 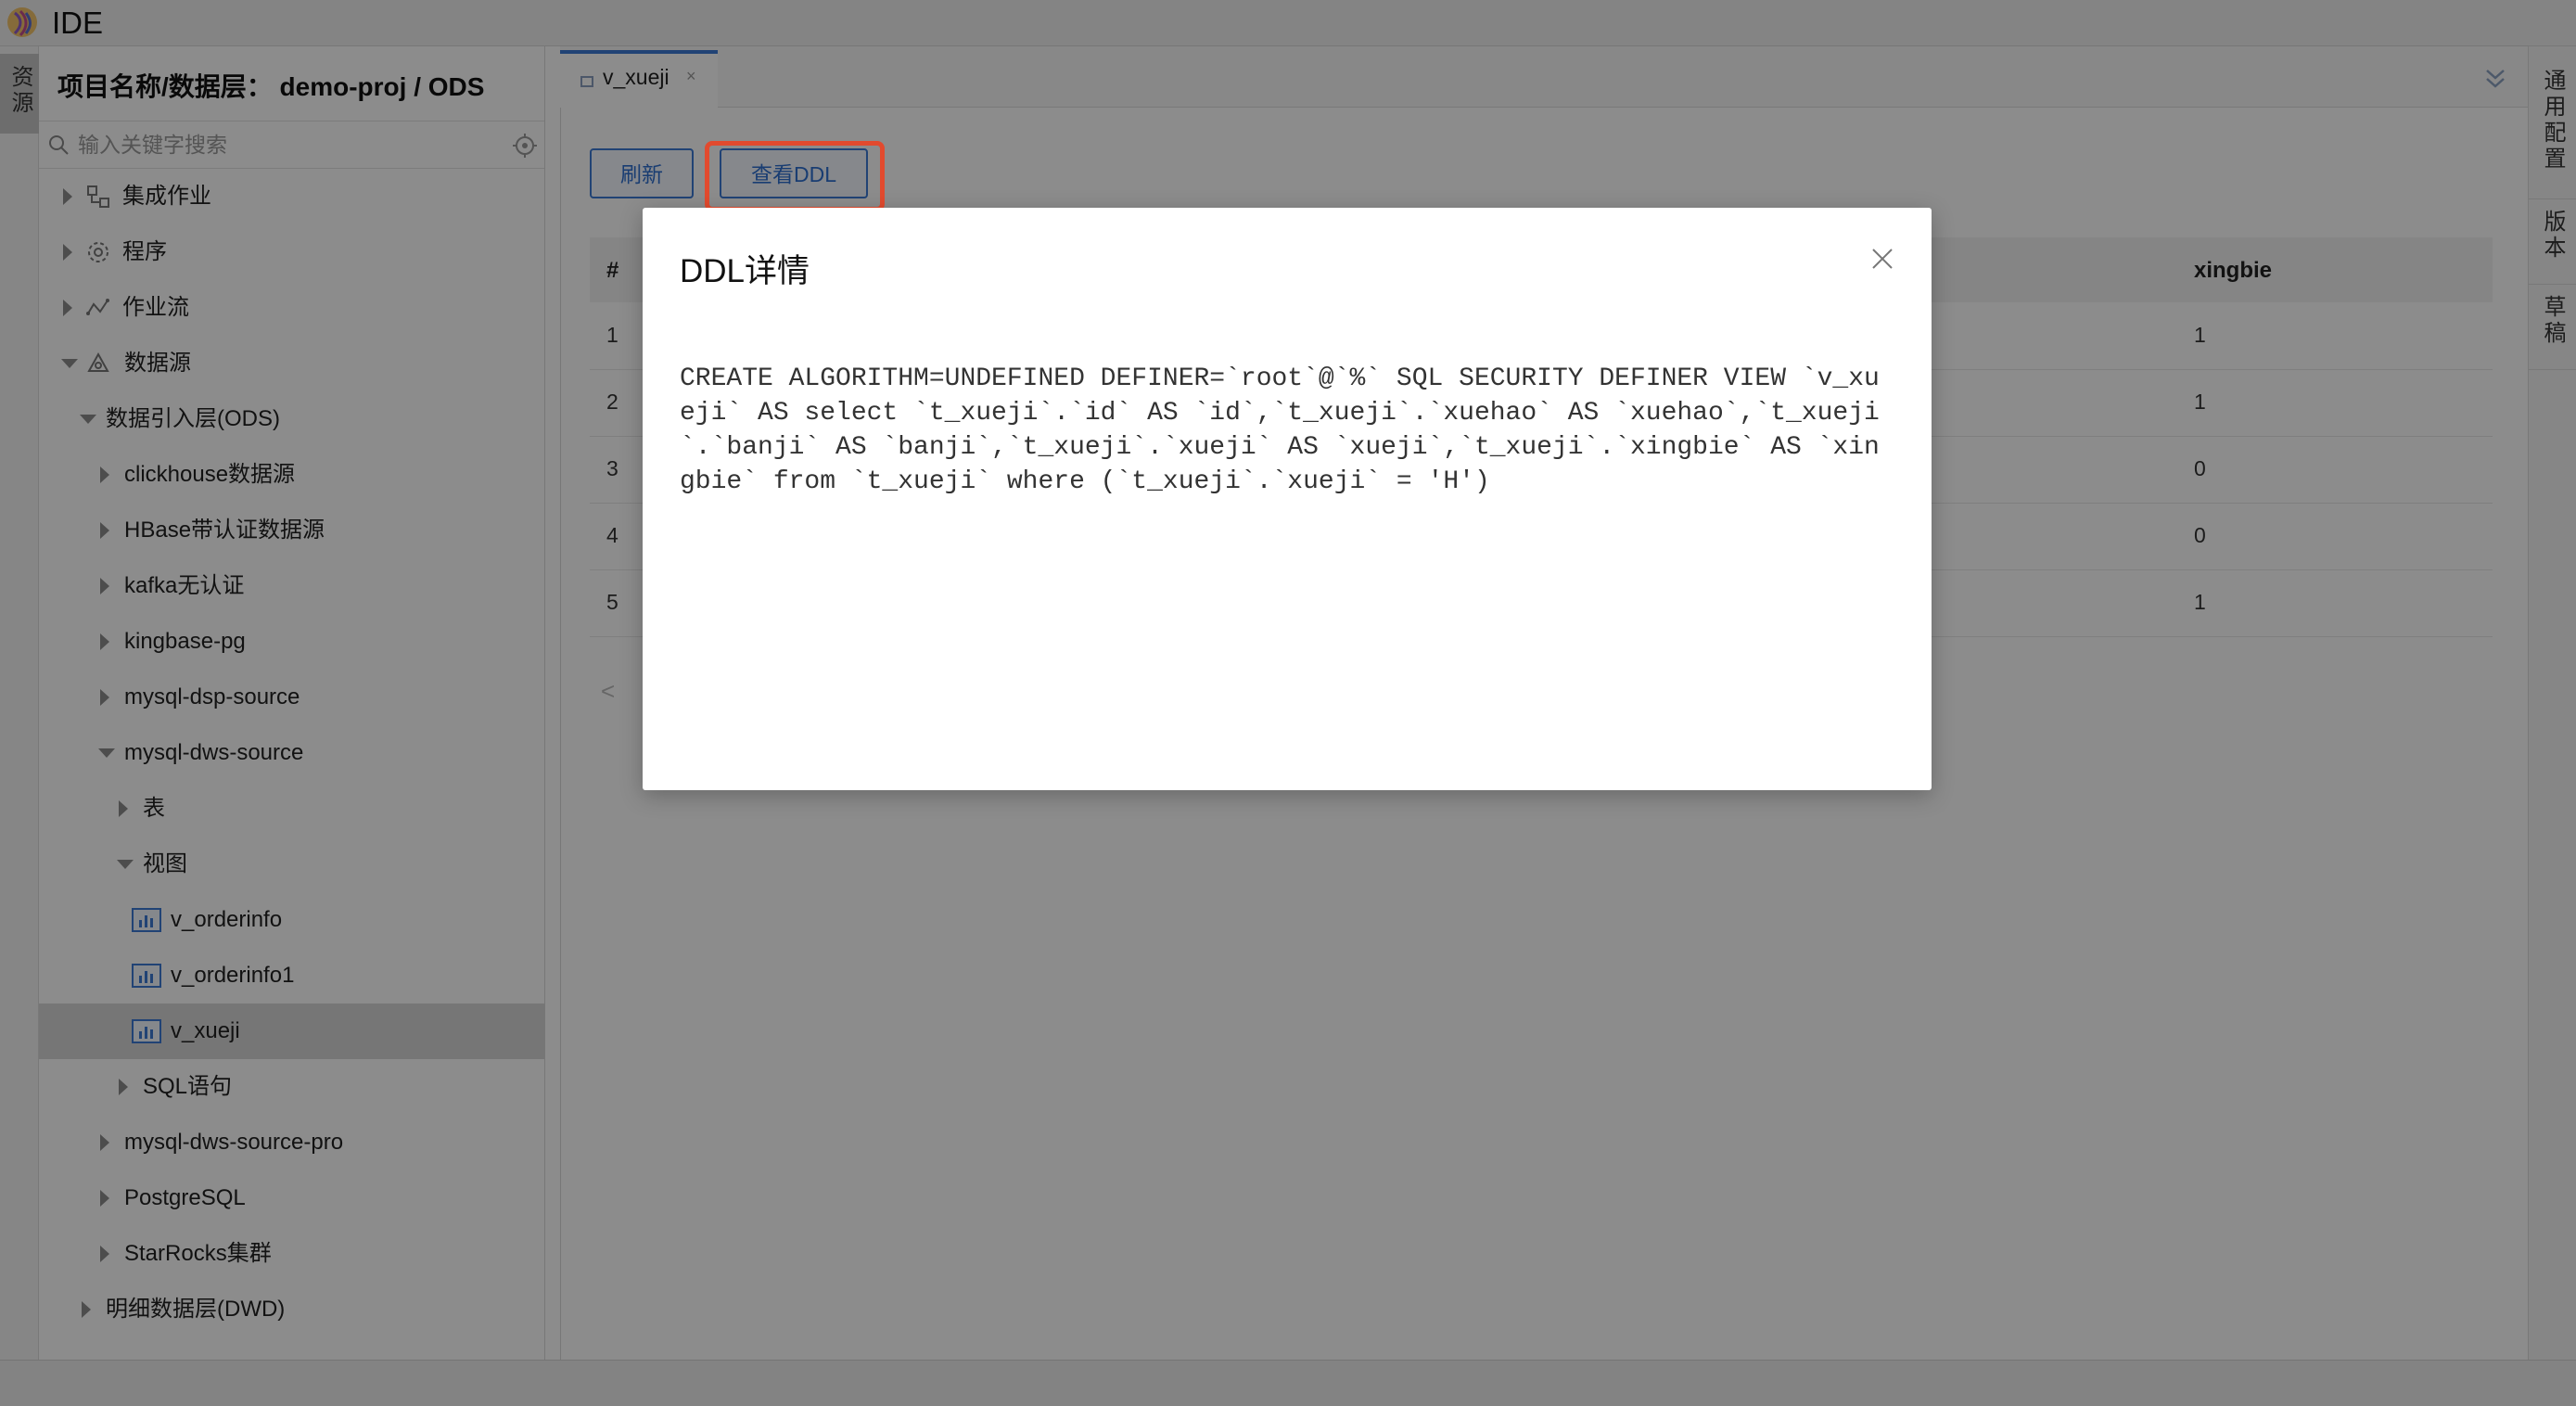 What do you see at coordinates (1882, 259) in the screenshot?
I see `close-icon` at bounding box center [1882, 259].